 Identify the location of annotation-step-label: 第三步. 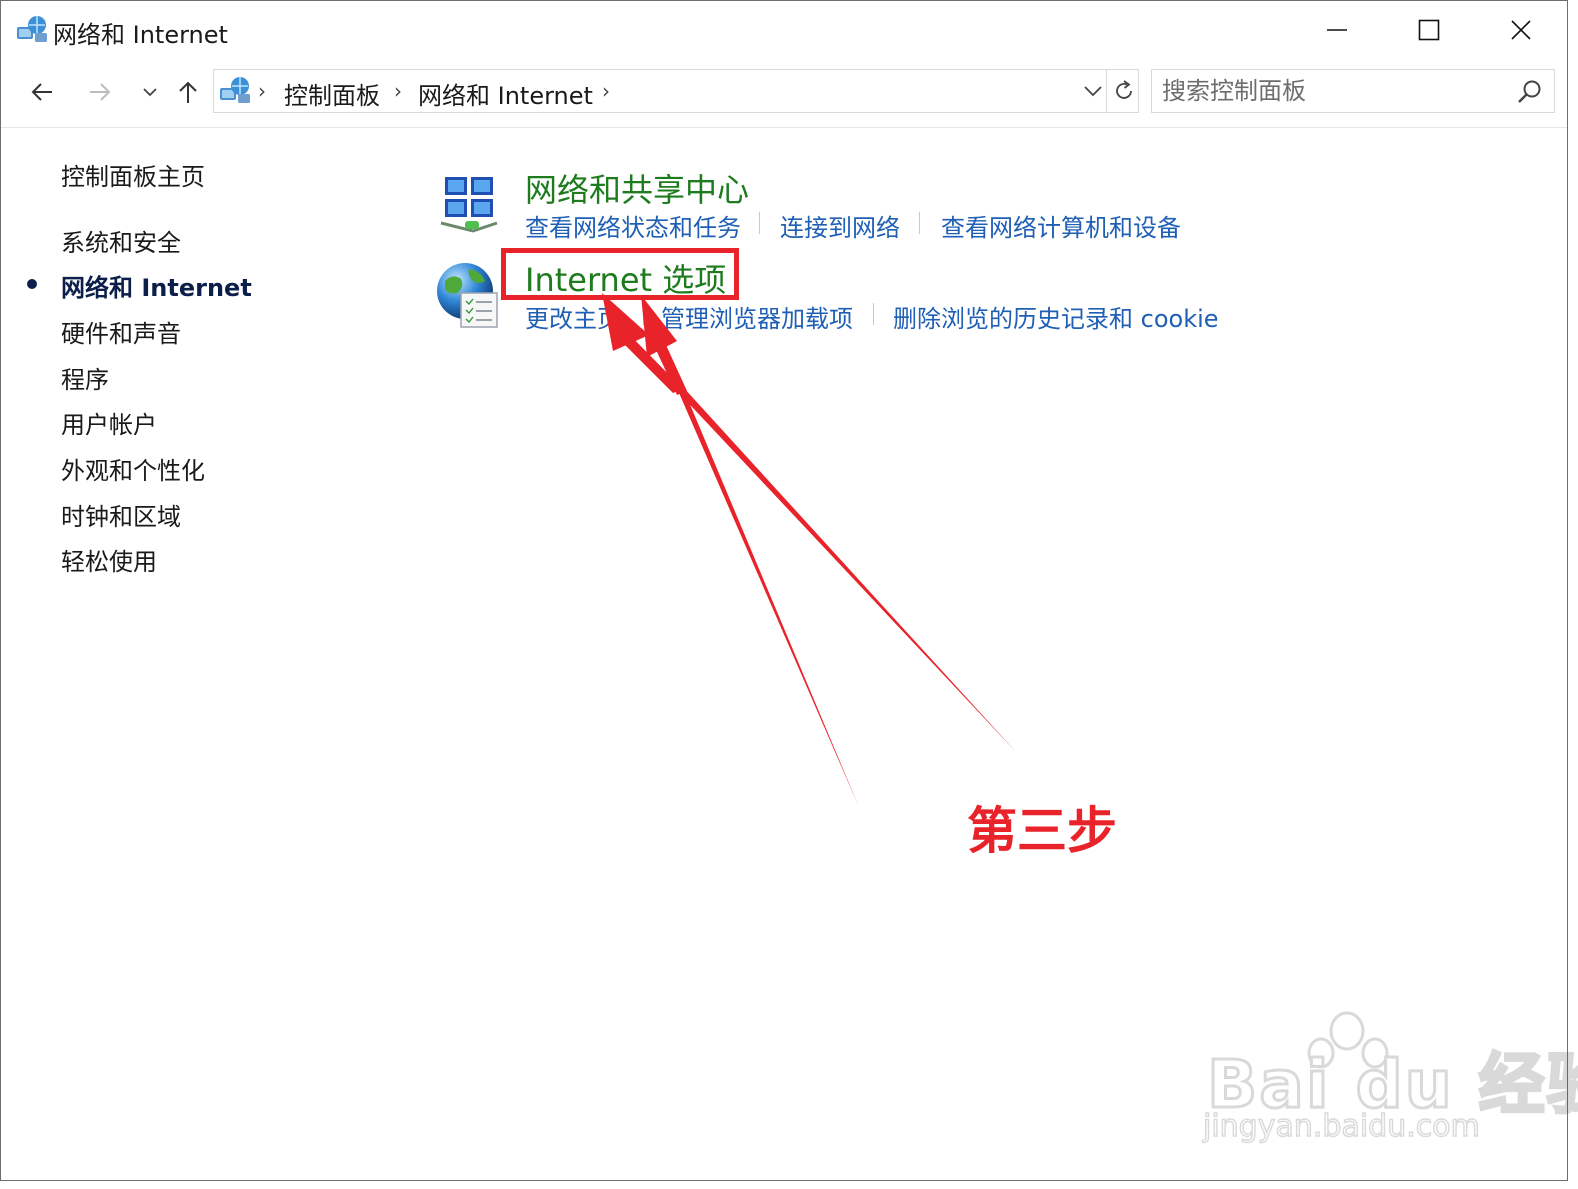
(1042, 831).